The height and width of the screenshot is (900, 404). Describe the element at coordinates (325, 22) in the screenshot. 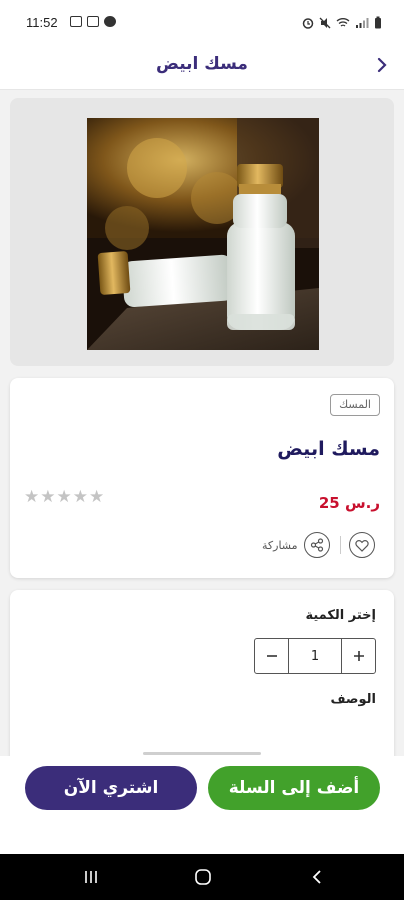

I see `mute-icon` at that location.